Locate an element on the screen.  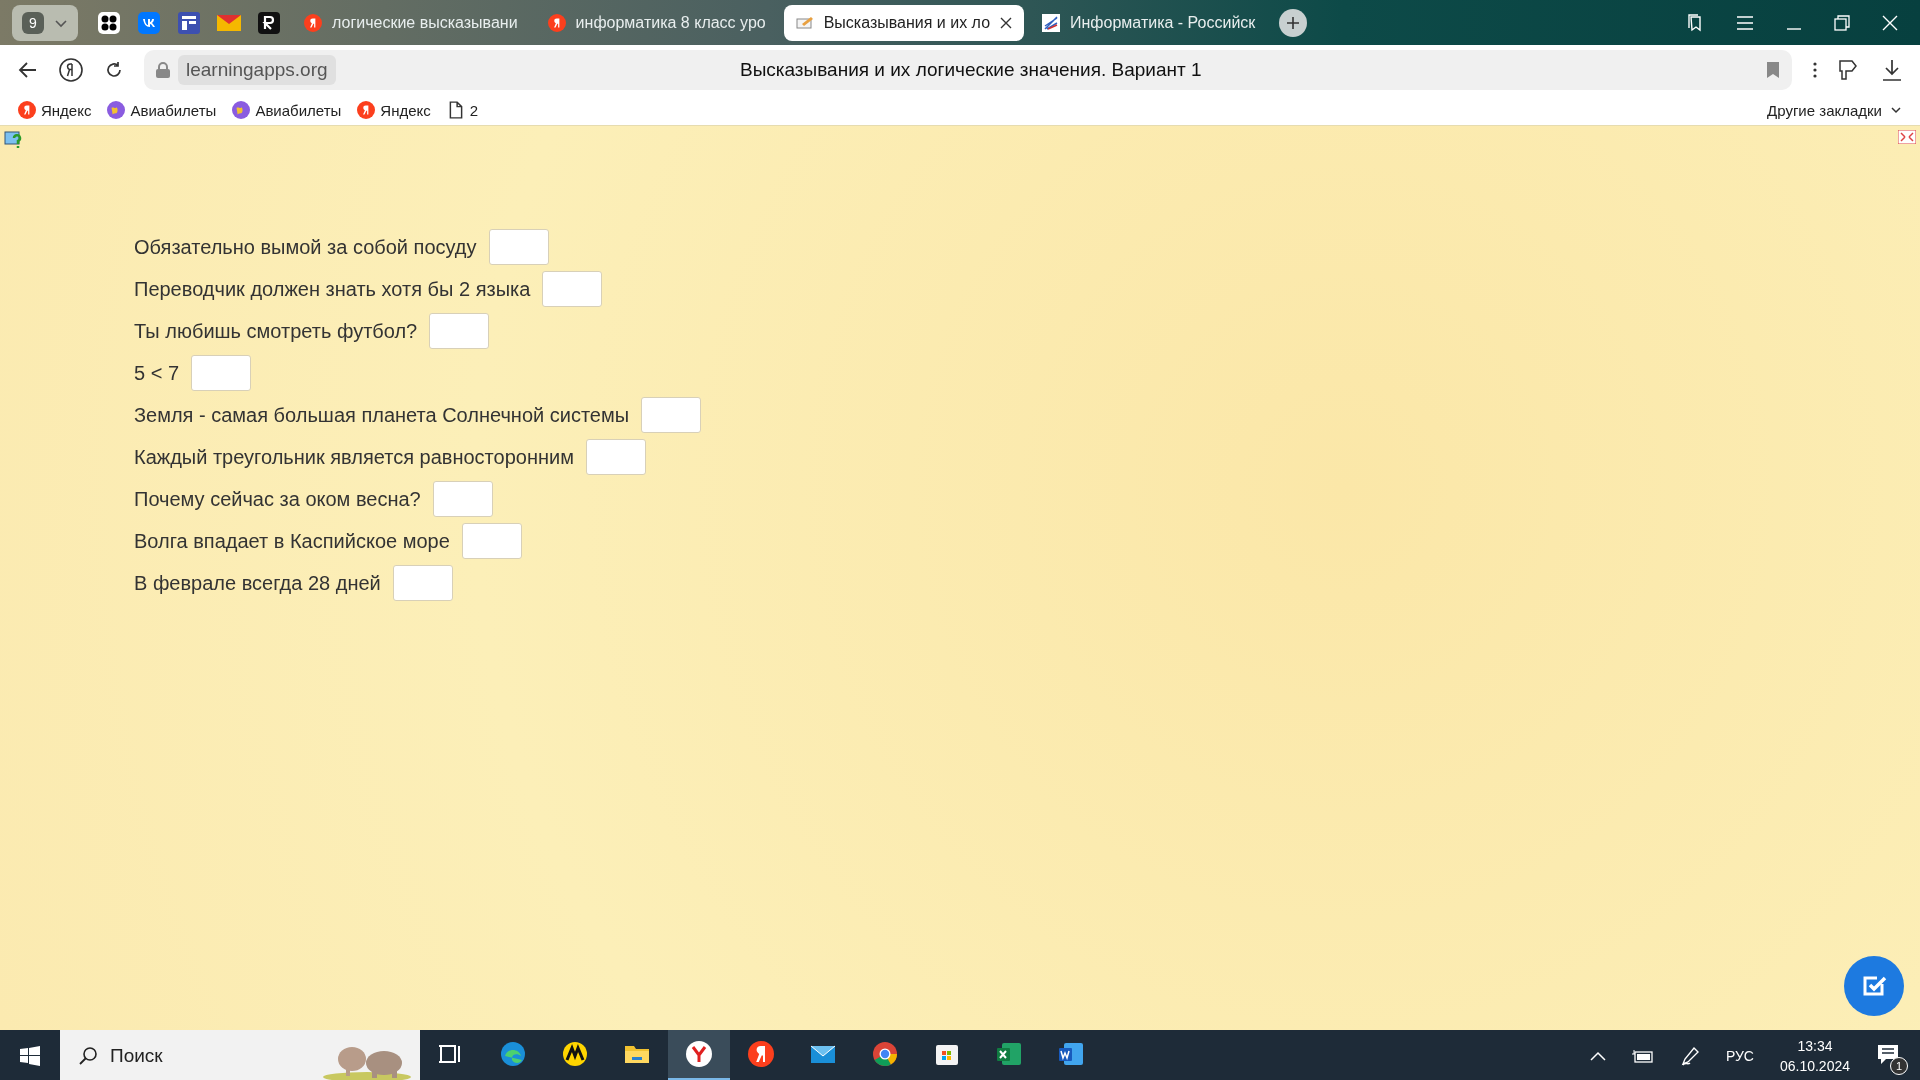
y-browser-icon is located at coordinates (699, 1054).